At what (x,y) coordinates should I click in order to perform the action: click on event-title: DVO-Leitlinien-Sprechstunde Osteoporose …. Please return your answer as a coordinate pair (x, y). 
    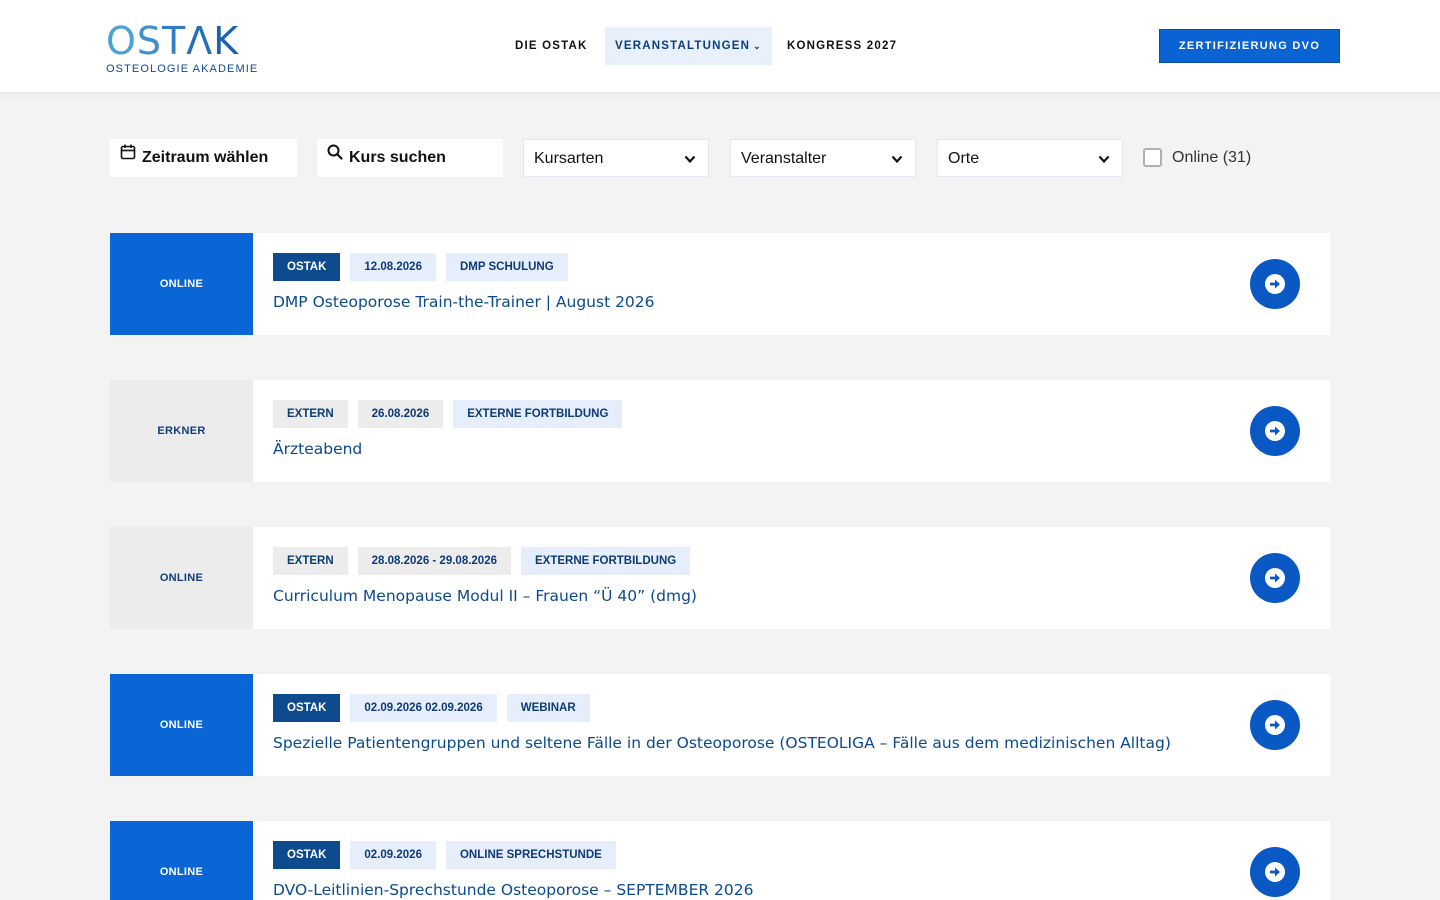
    Looking at the image, I should click on (513, 890).